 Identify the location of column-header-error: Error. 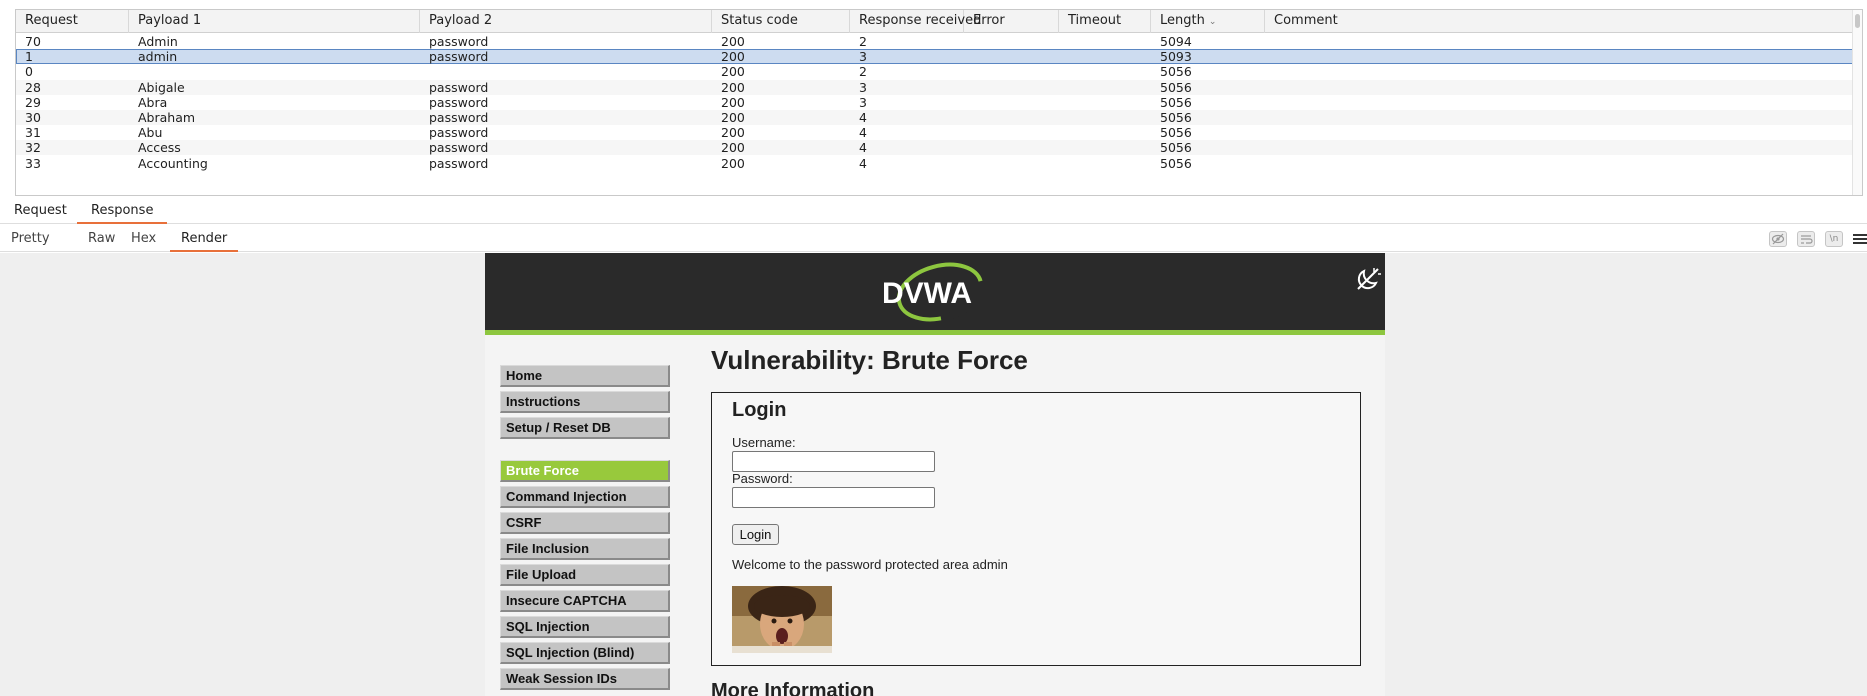
(1011, 21).